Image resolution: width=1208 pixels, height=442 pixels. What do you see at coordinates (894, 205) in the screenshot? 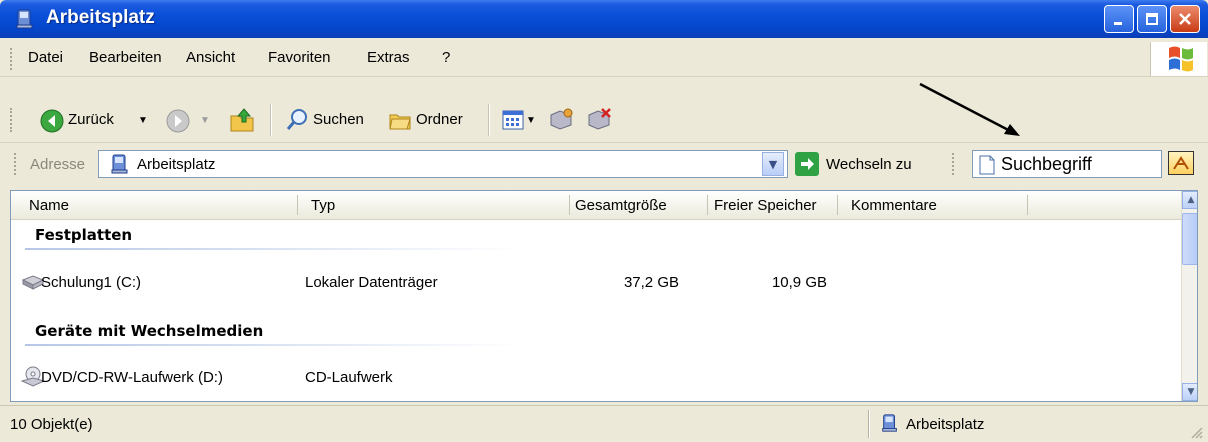
I see `column-header-comments: Kommentare` at bounding box center [894, 205].